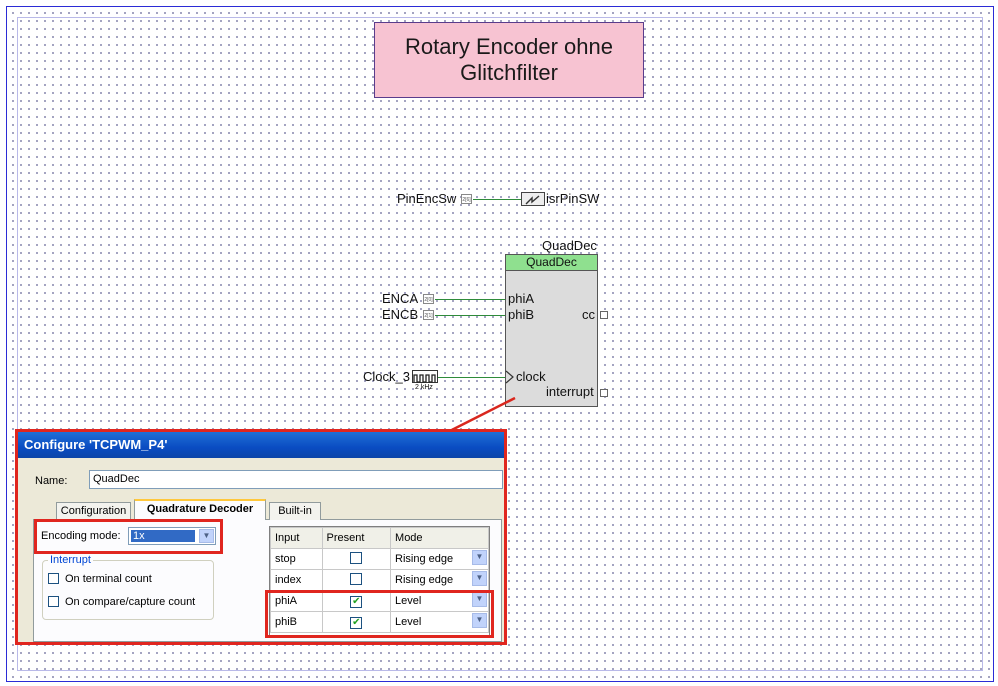  Describe the element at coordinates (295, 511) in the screenshot. I see `tab-built-in: Built-in` at that location.